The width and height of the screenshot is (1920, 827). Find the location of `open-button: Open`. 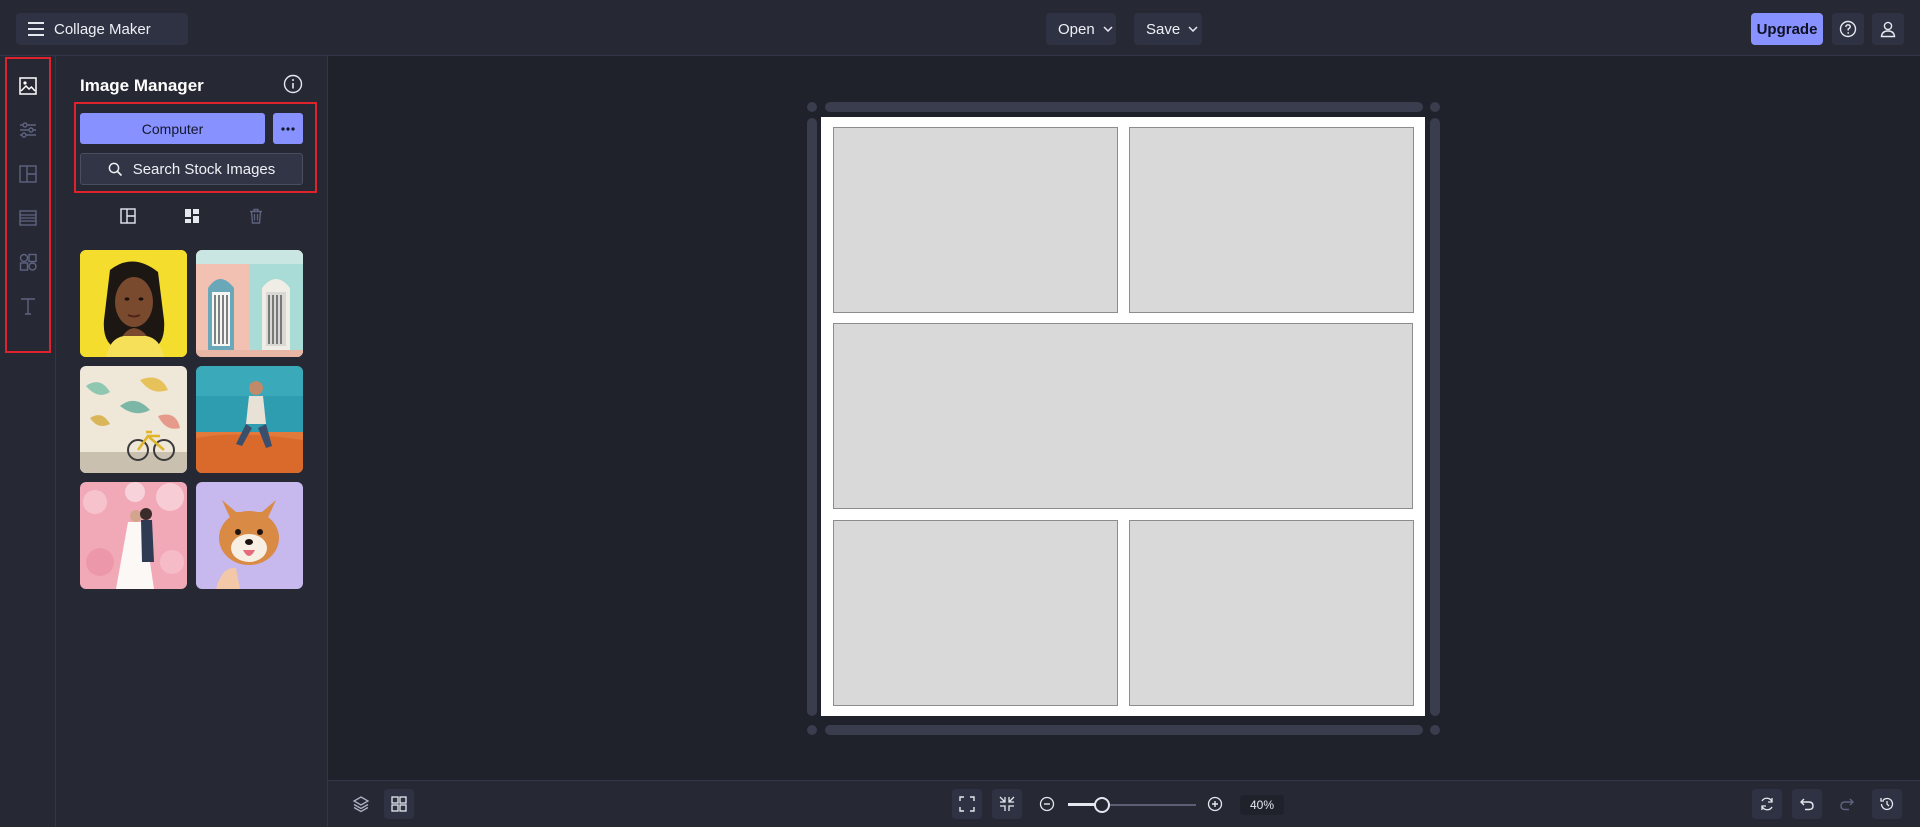

open-button: Open is located at coordinates (1081, 29).